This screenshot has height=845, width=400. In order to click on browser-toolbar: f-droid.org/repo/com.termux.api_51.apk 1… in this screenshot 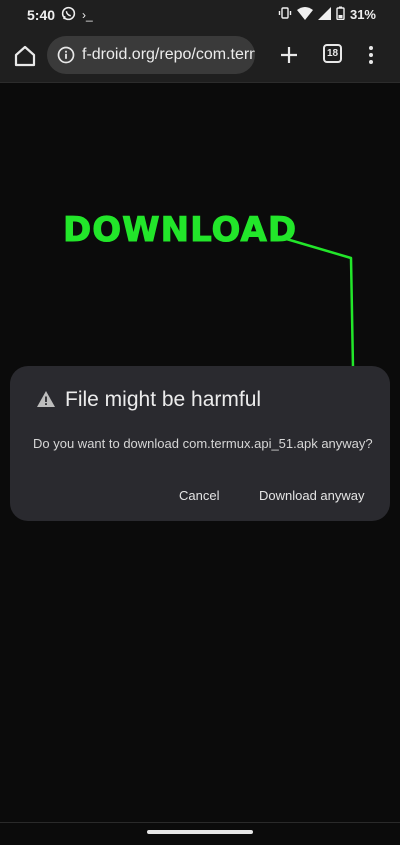, I will do `click(200, 56)`.